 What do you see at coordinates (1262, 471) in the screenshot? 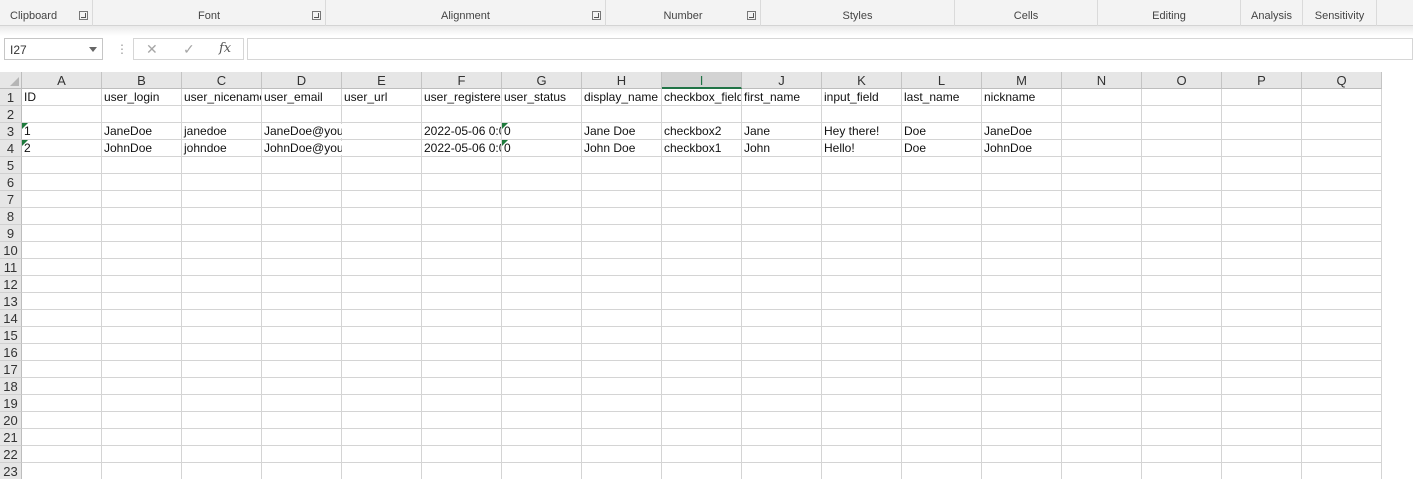
I see `cell-p23` at bounding box center [1262, 471].